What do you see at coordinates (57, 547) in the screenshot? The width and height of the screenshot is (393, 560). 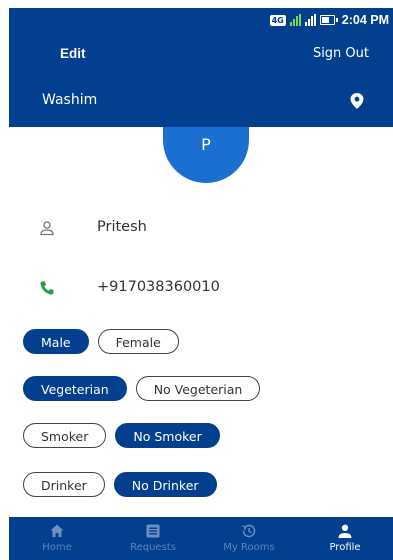 I see `nav-home-label: Home` at bounding box center [57, 547].